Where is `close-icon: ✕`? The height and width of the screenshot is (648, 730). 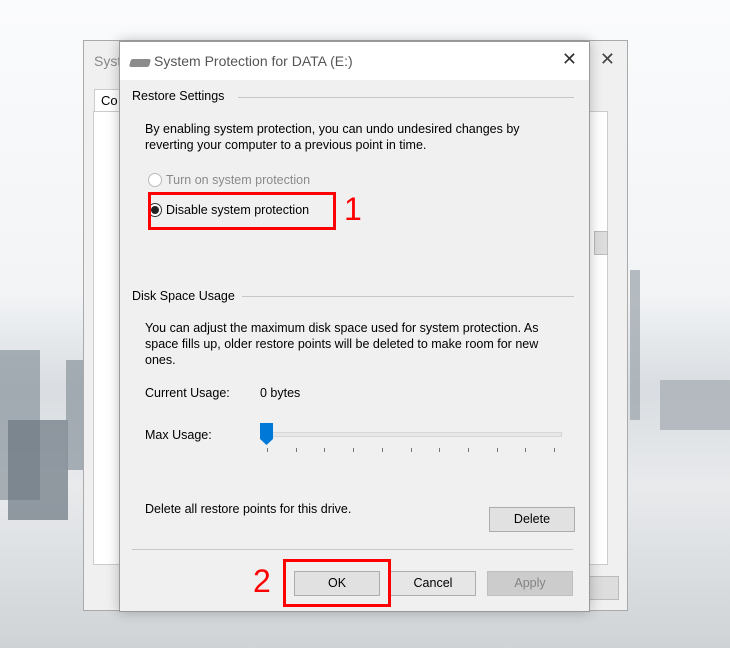 close-icon: ✕ is located at coordinates (569, 59).